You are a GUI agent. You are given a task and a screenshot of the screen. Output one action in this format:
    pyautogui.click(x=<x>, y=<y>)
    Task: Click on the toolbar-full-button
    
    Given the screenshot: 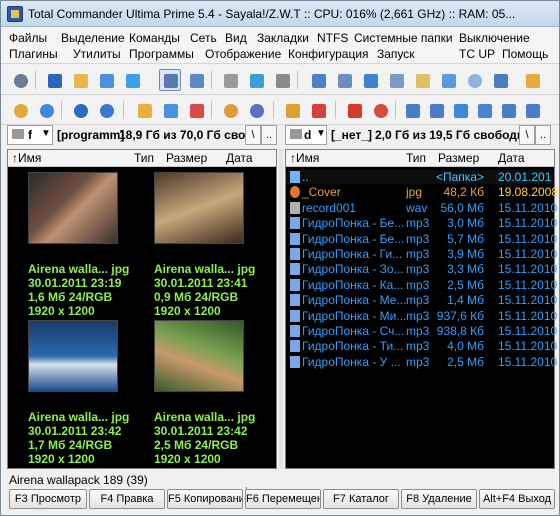 What is the action you would take?
    pyautogui.click(x=132, y=80)
    